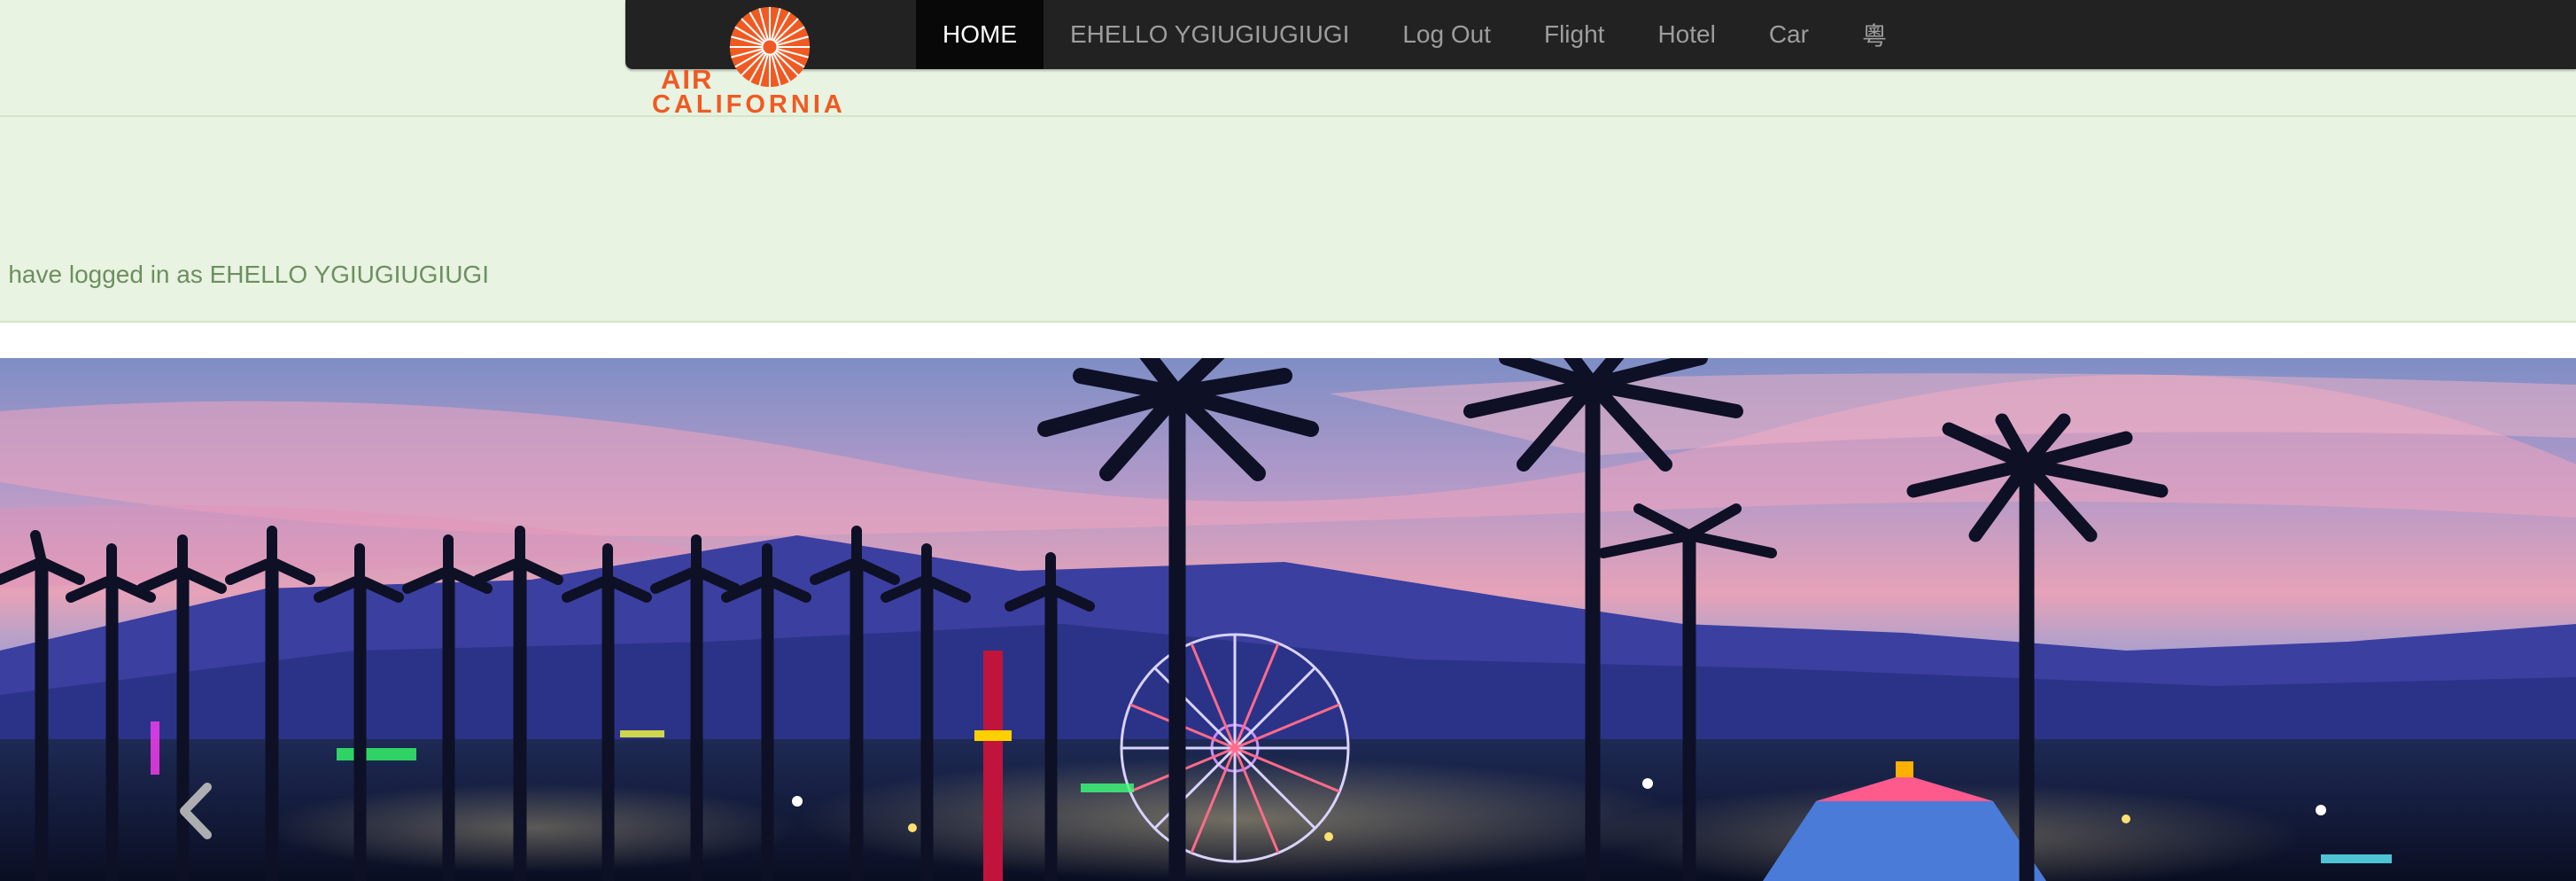 The width and height of the screenshot is (2576, 881). What do you see at coordinates (1574, 34) in the screenshot?
I see `nav-flight: Flight` at bounding box center [1574, 34].